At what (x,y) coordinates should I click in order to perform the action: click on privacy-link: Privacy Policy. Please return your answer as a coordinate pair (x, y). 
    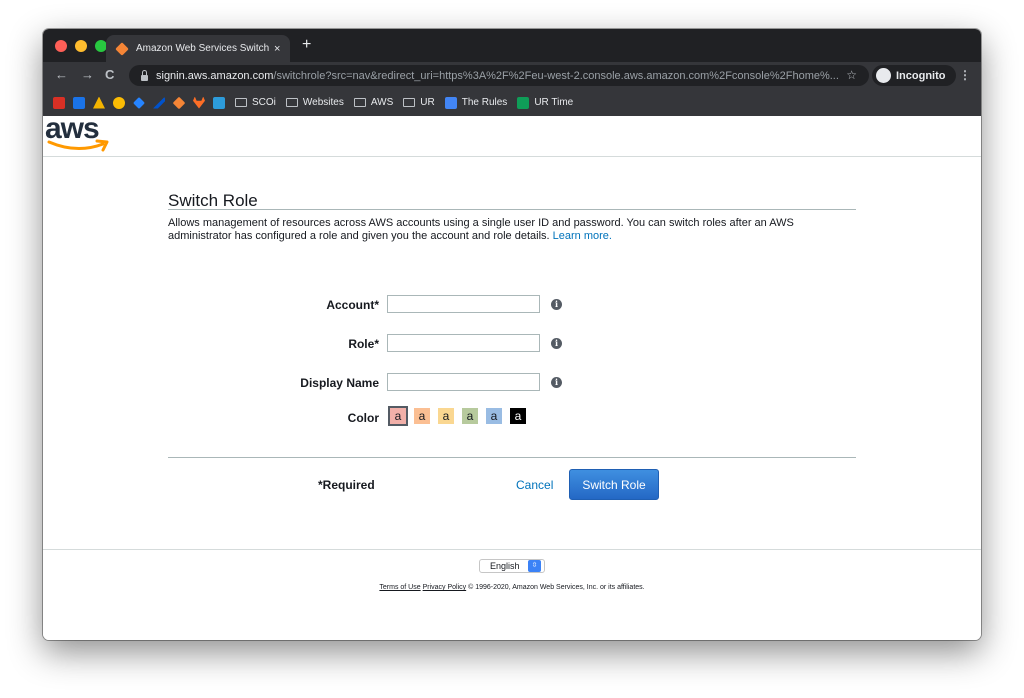
    Looking at the image, I should click on (445, 587).